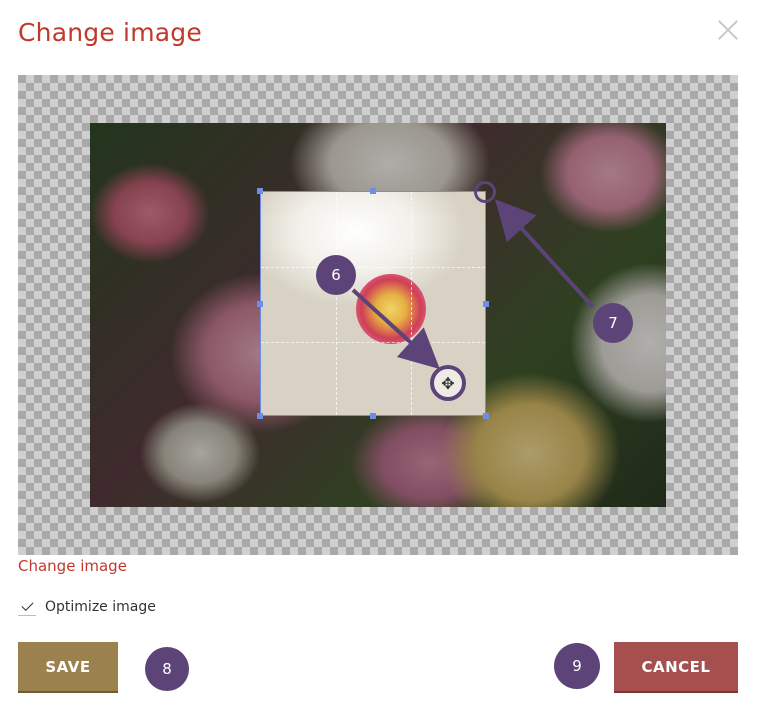  What do you see at coordinates (577, 666) in the screenshot?
I see `callout-9: 9` at bounding box center [577, 666].